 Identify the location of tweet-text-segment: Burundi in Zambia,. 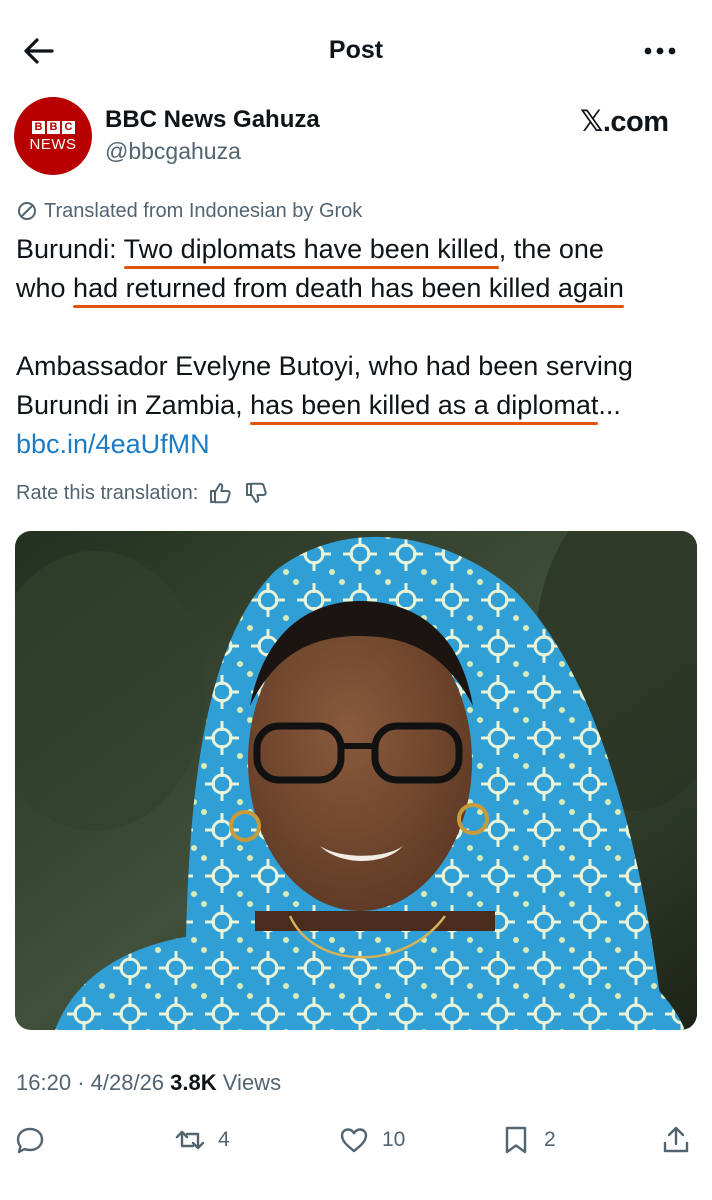
(133, 405).